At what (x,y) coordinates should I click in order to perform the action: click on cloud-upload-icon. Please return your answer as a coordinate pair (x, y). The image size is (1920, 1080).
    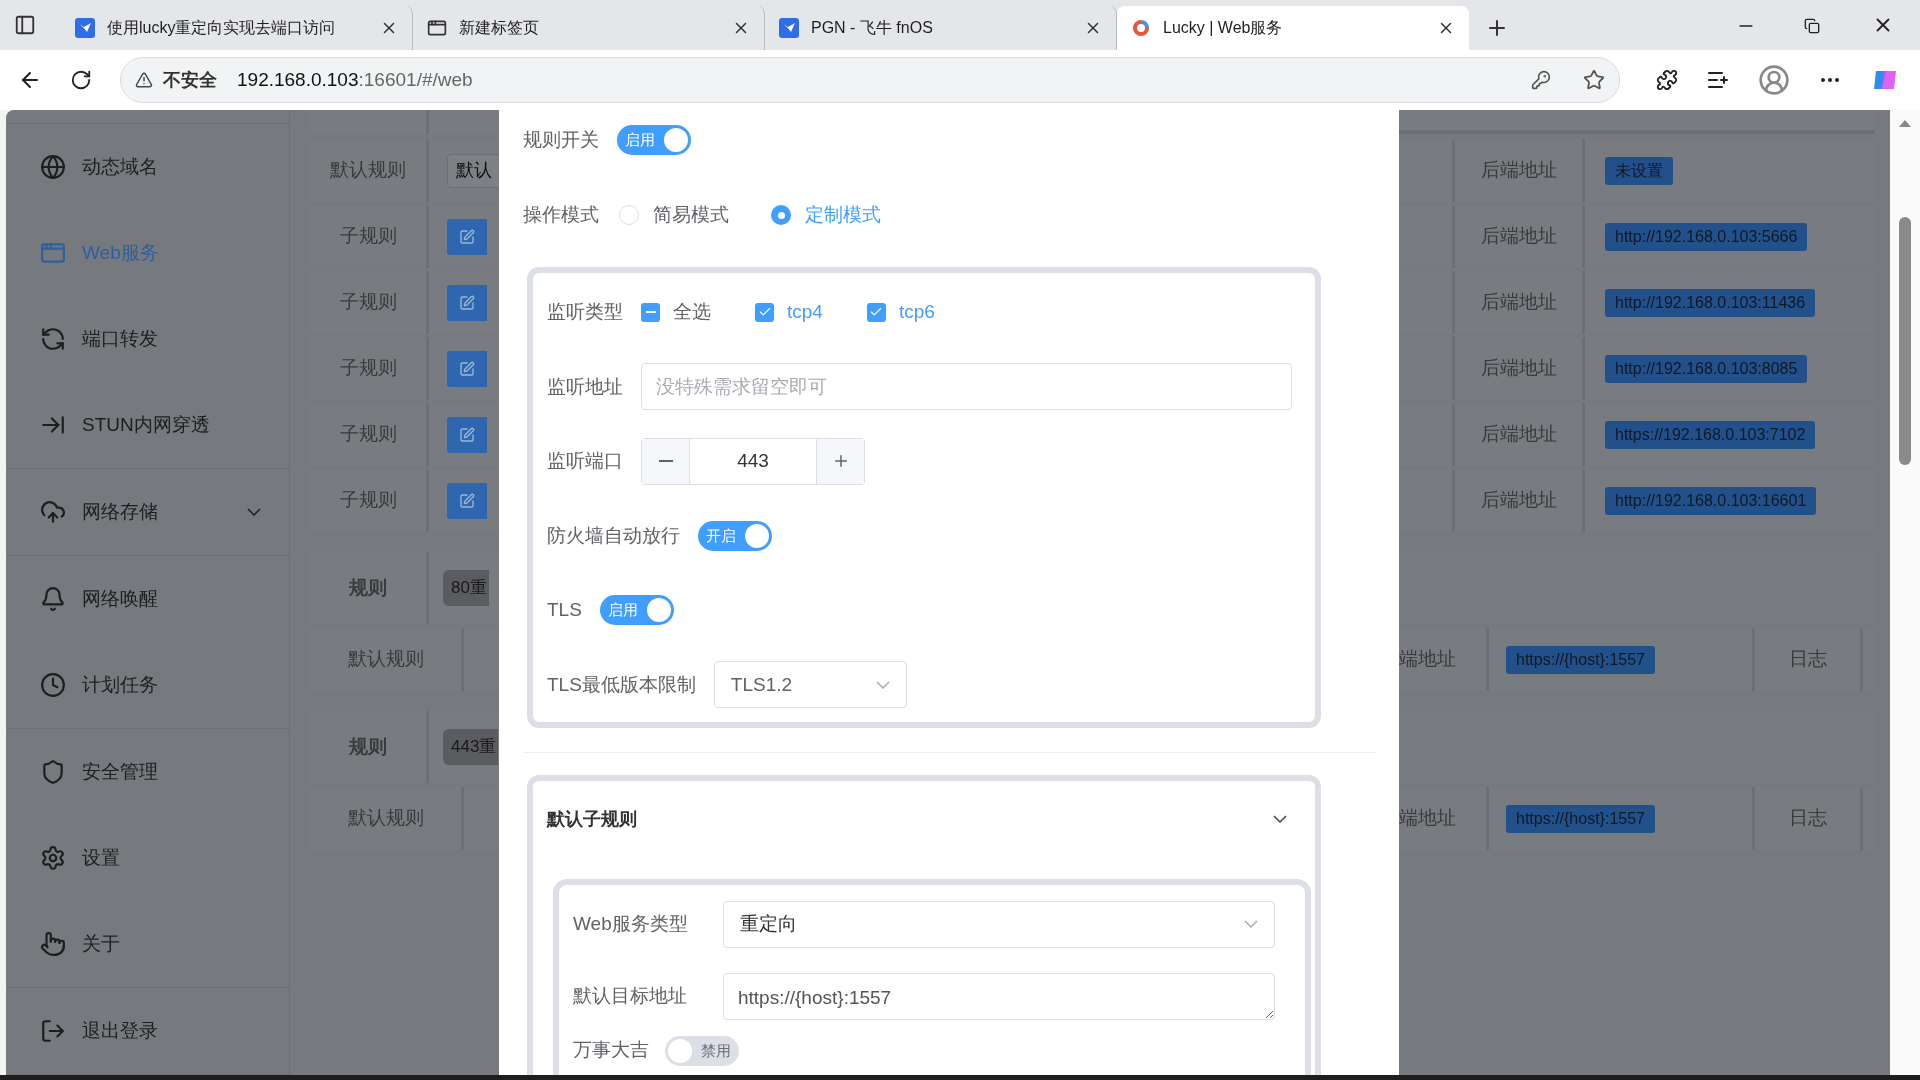
    Looking at the image, I should click on (53, 512).